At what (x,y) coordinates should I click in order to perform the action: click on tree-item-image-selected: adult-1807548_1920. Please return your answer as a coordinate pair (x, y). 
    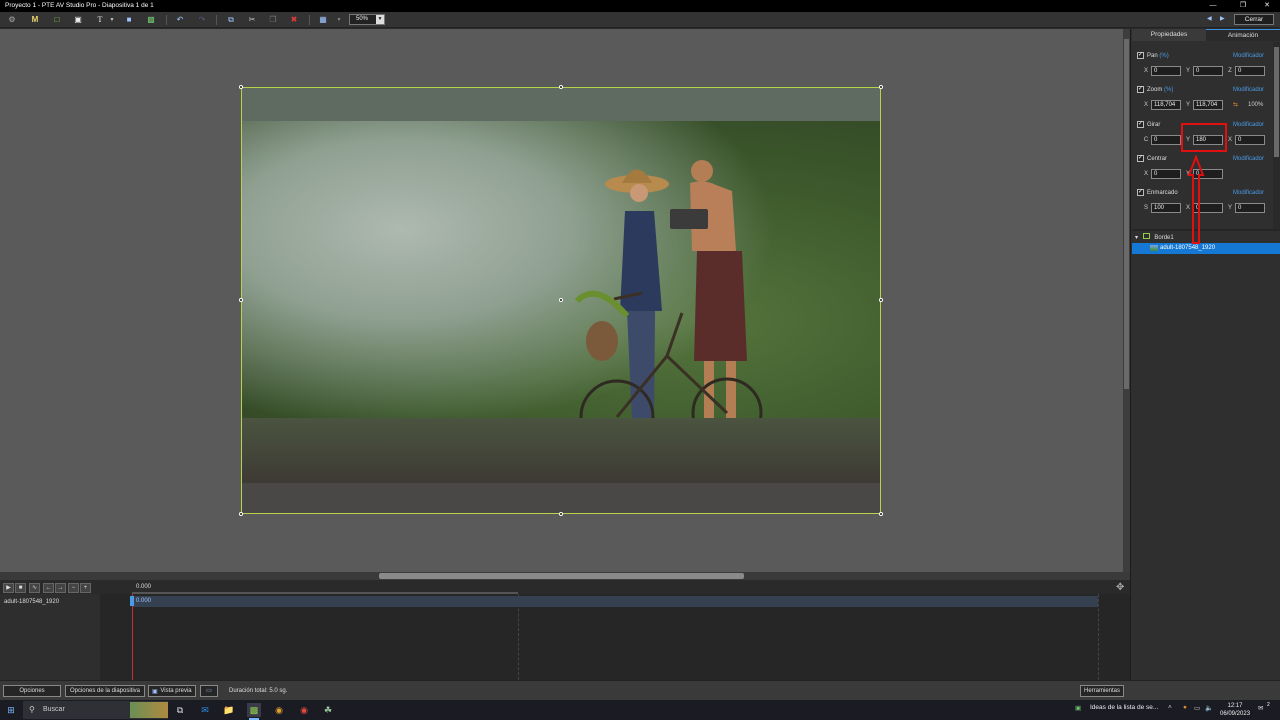
    Looking at the image, I should click on (1206, 248).